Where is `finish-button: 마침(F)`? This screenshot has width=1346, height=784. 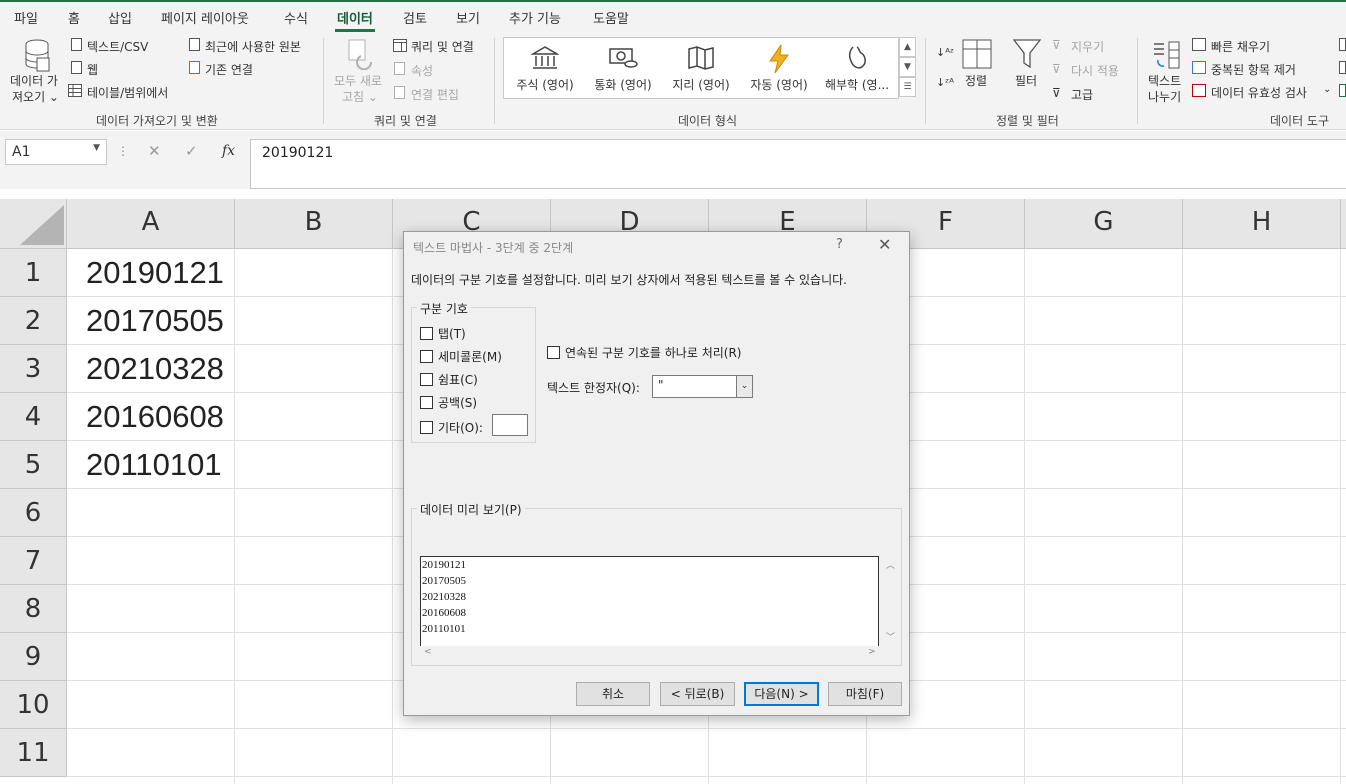
finish-button: 마침(F) is located at coordinates (865, 694).